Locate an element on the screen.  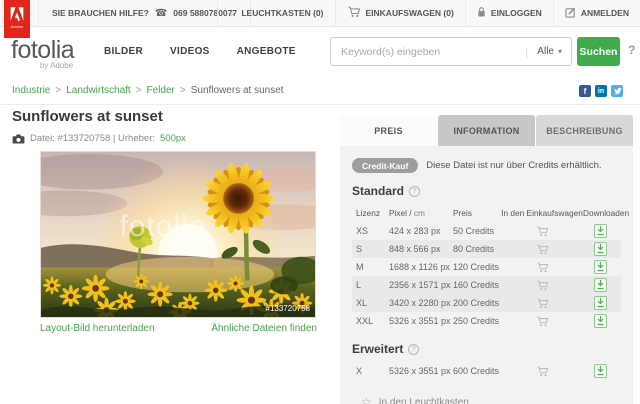
similar-files-link: Ähnliche Dateien finden is located at coordinates (264, 328).